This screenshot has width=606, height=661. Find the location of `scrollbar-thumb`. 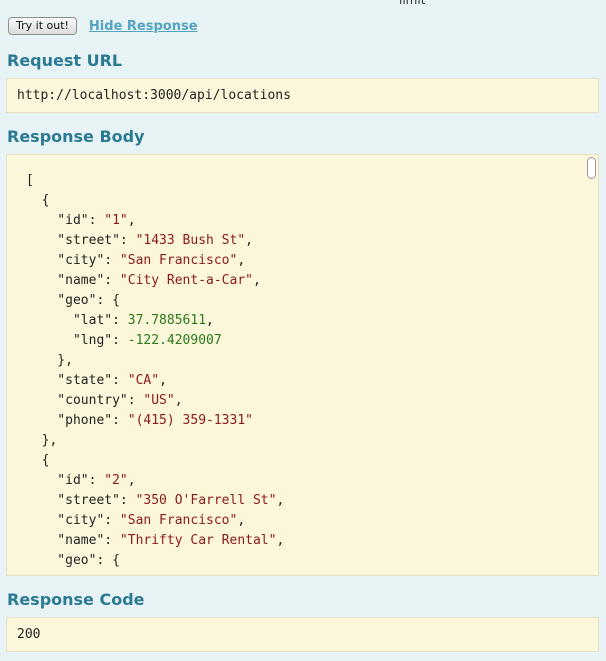

scrollbar-thumb is located at coordinates (591, 168).